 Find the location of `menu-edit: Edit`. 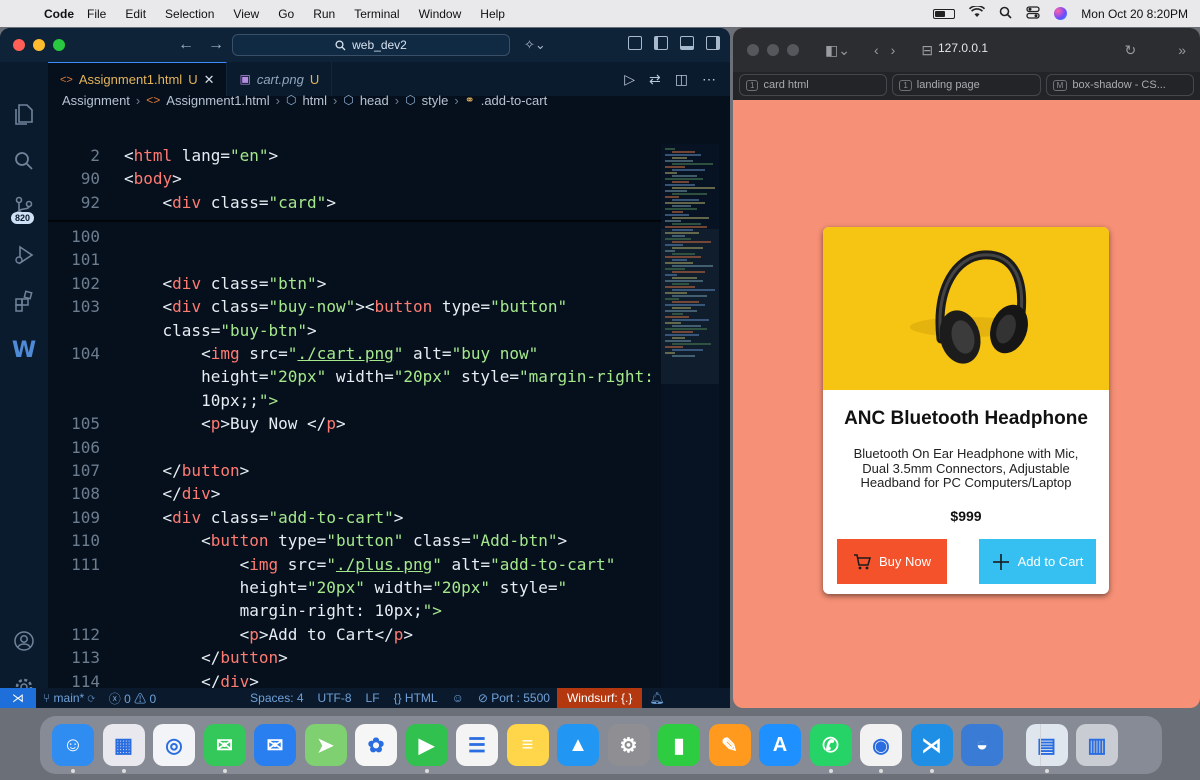

menu-edit: Edit is located at coordinates (141, 14).